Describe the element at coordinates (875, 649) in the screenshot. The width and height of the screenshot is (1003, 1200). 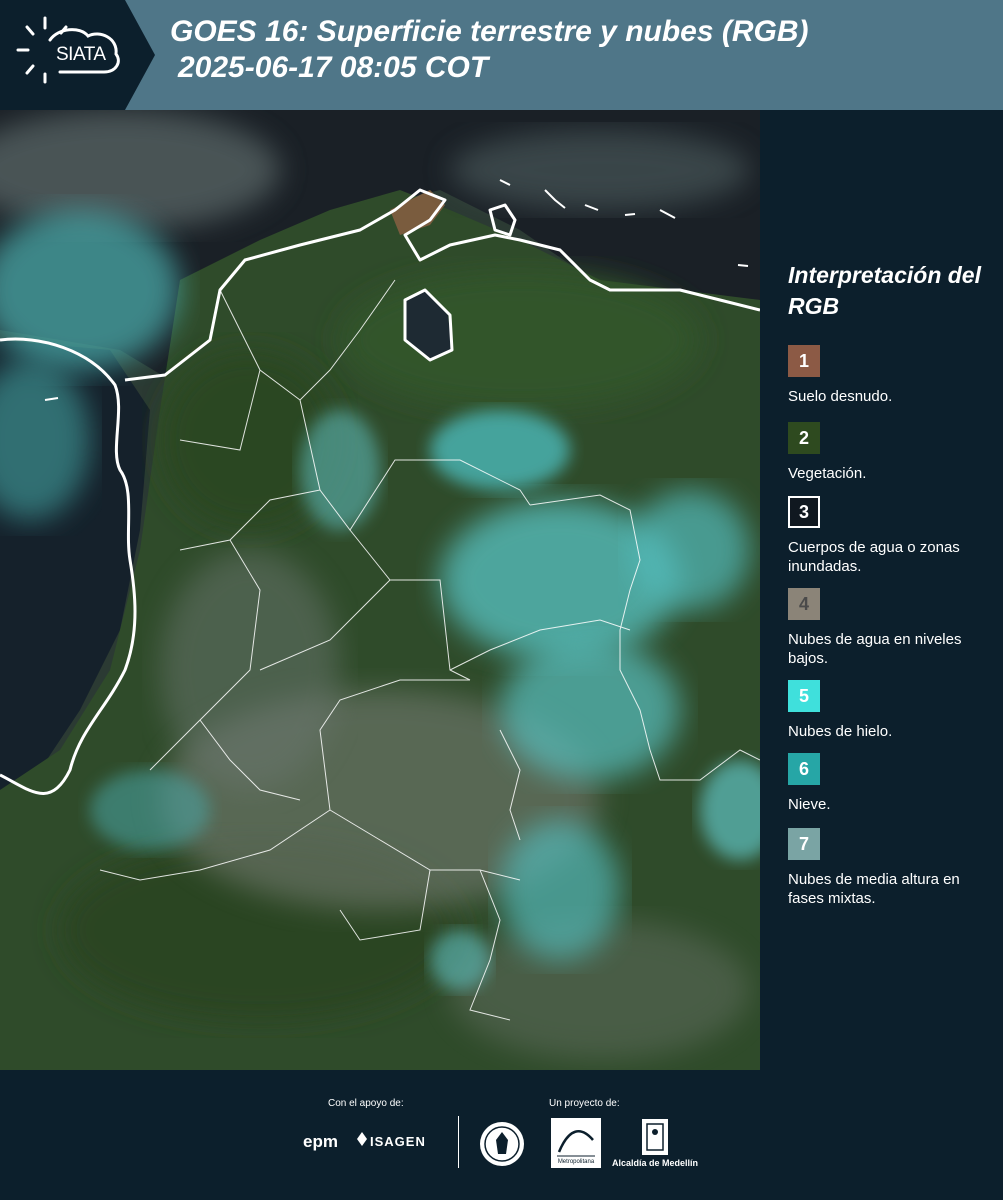
I see `legend-label: Nubes de agua en niveles bajos.` at that location.